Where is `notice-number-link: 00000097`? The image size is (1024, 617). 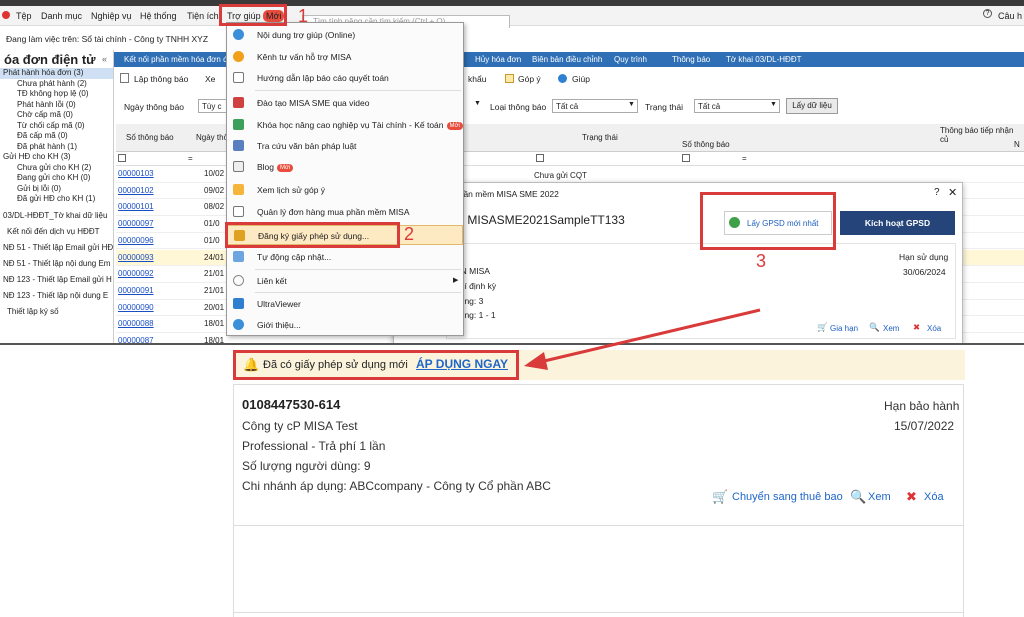
notice-number-link: 00000097 is located at coordinates (136, 223).